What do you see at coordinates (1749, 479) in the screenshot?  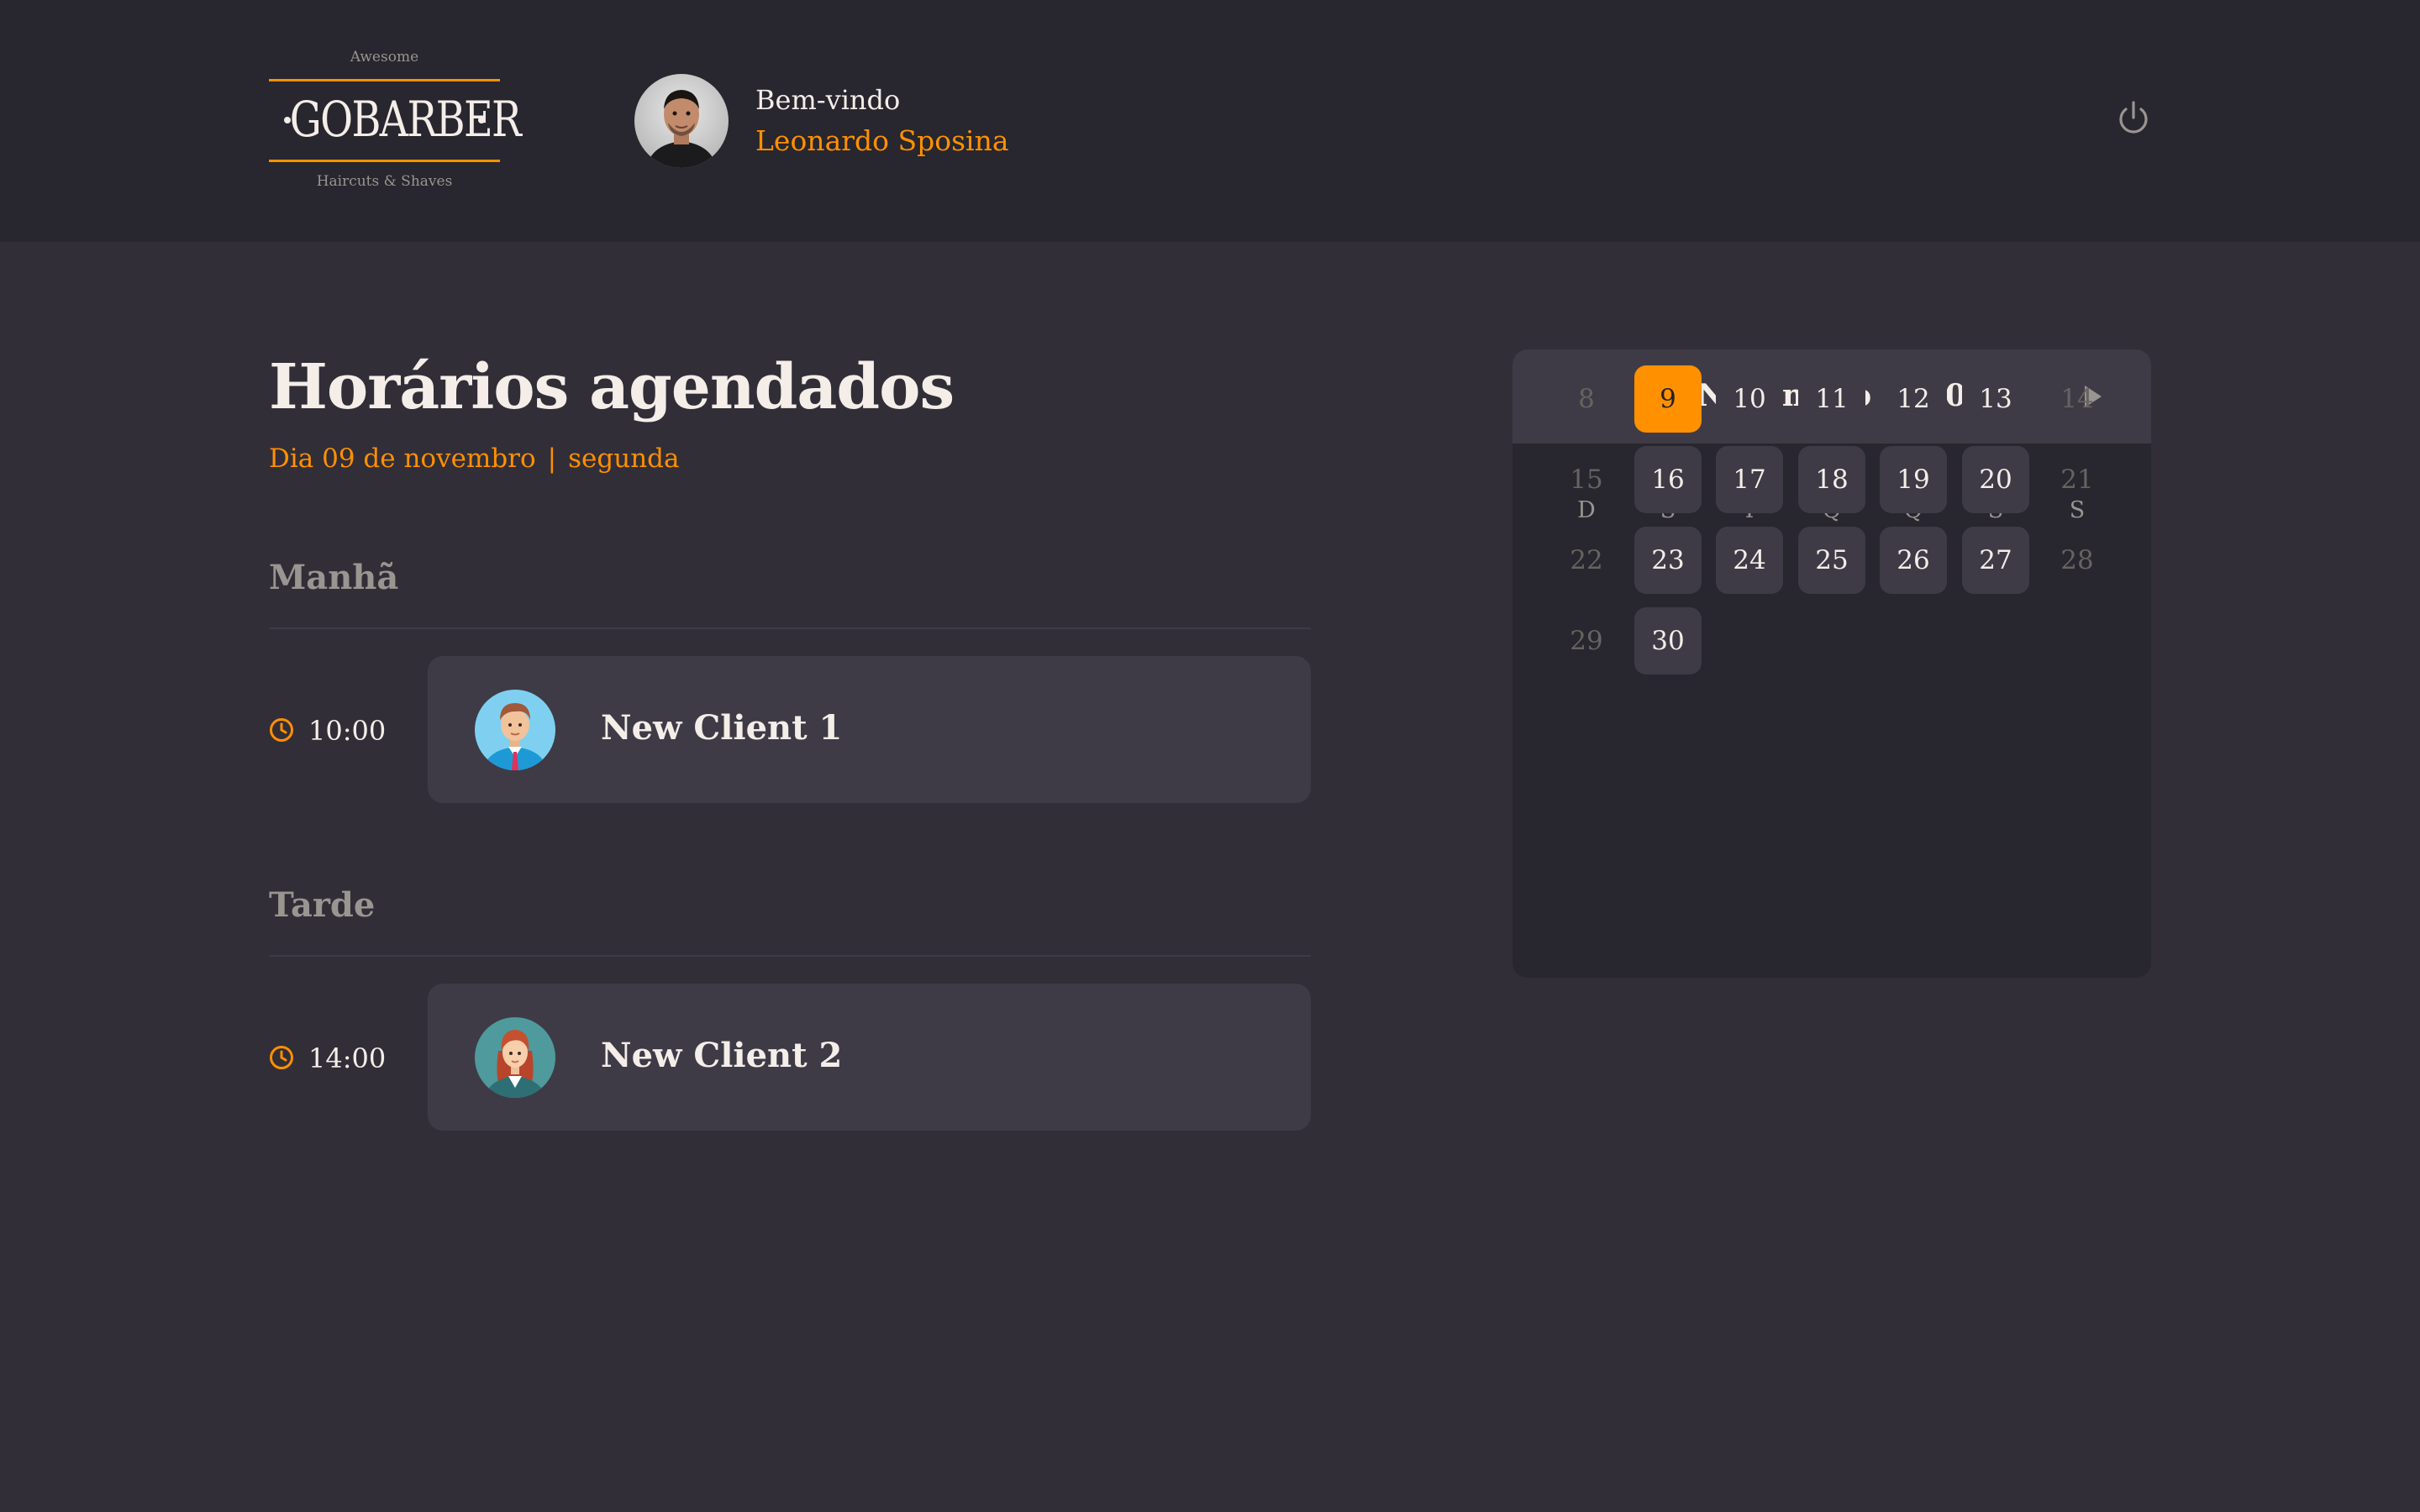 I see `calendar-day: 17` at bounding box center [1749, 479].